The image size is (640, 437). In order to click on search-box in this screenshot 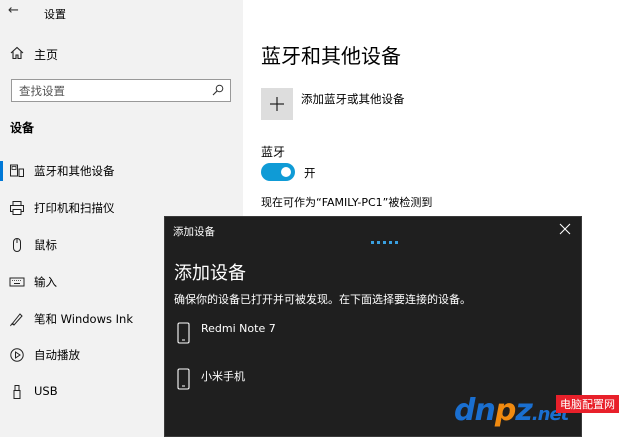, I will do `click(121, 90)`.